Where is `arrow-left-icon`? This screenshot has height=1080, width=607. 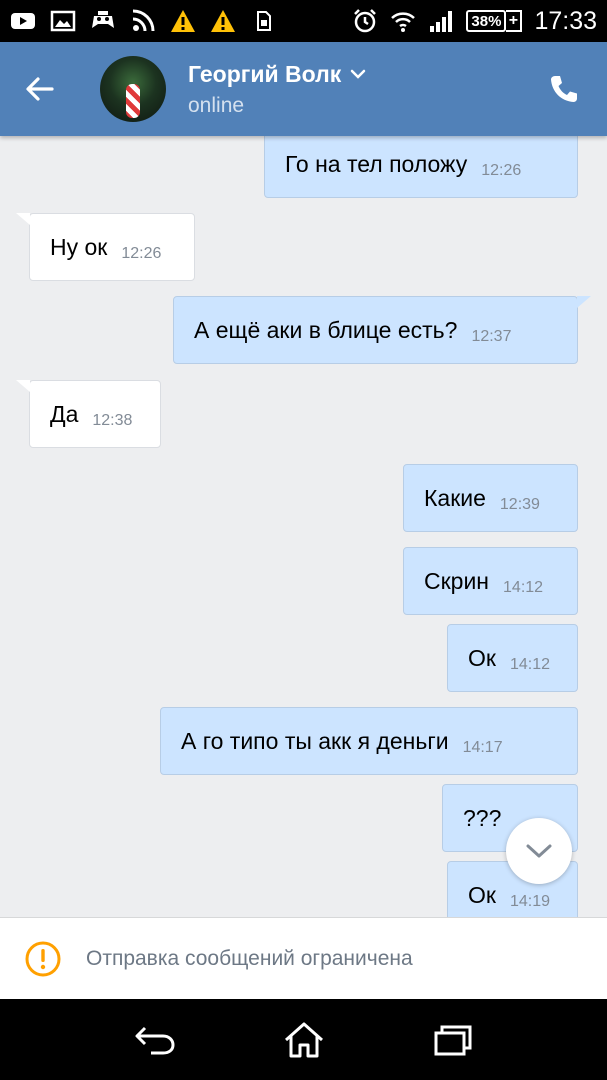 arrow-left-icon is located at coordinates (40, 89).